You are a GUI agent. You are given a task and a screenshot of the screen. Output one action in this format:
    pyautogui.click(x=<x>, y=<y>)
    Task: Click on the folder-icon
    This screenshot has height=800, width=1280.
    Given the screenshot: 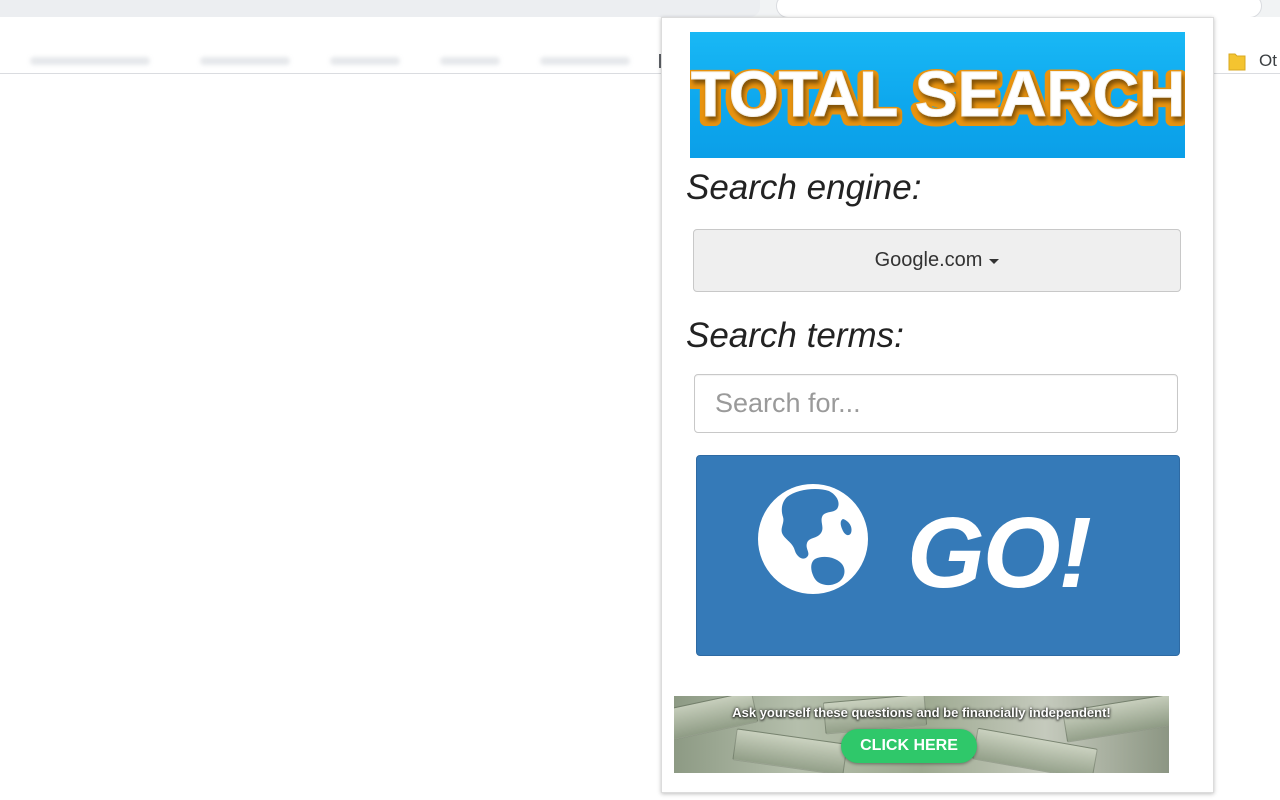 What is the action you would take?
    pyautogui.click(x=1237, y=61)
    